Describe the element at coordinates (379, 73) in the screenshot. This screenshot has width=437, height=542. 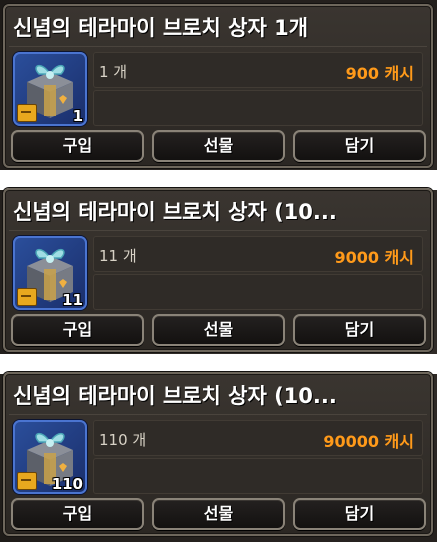
I see `item-price: 900 캐시` at that location.